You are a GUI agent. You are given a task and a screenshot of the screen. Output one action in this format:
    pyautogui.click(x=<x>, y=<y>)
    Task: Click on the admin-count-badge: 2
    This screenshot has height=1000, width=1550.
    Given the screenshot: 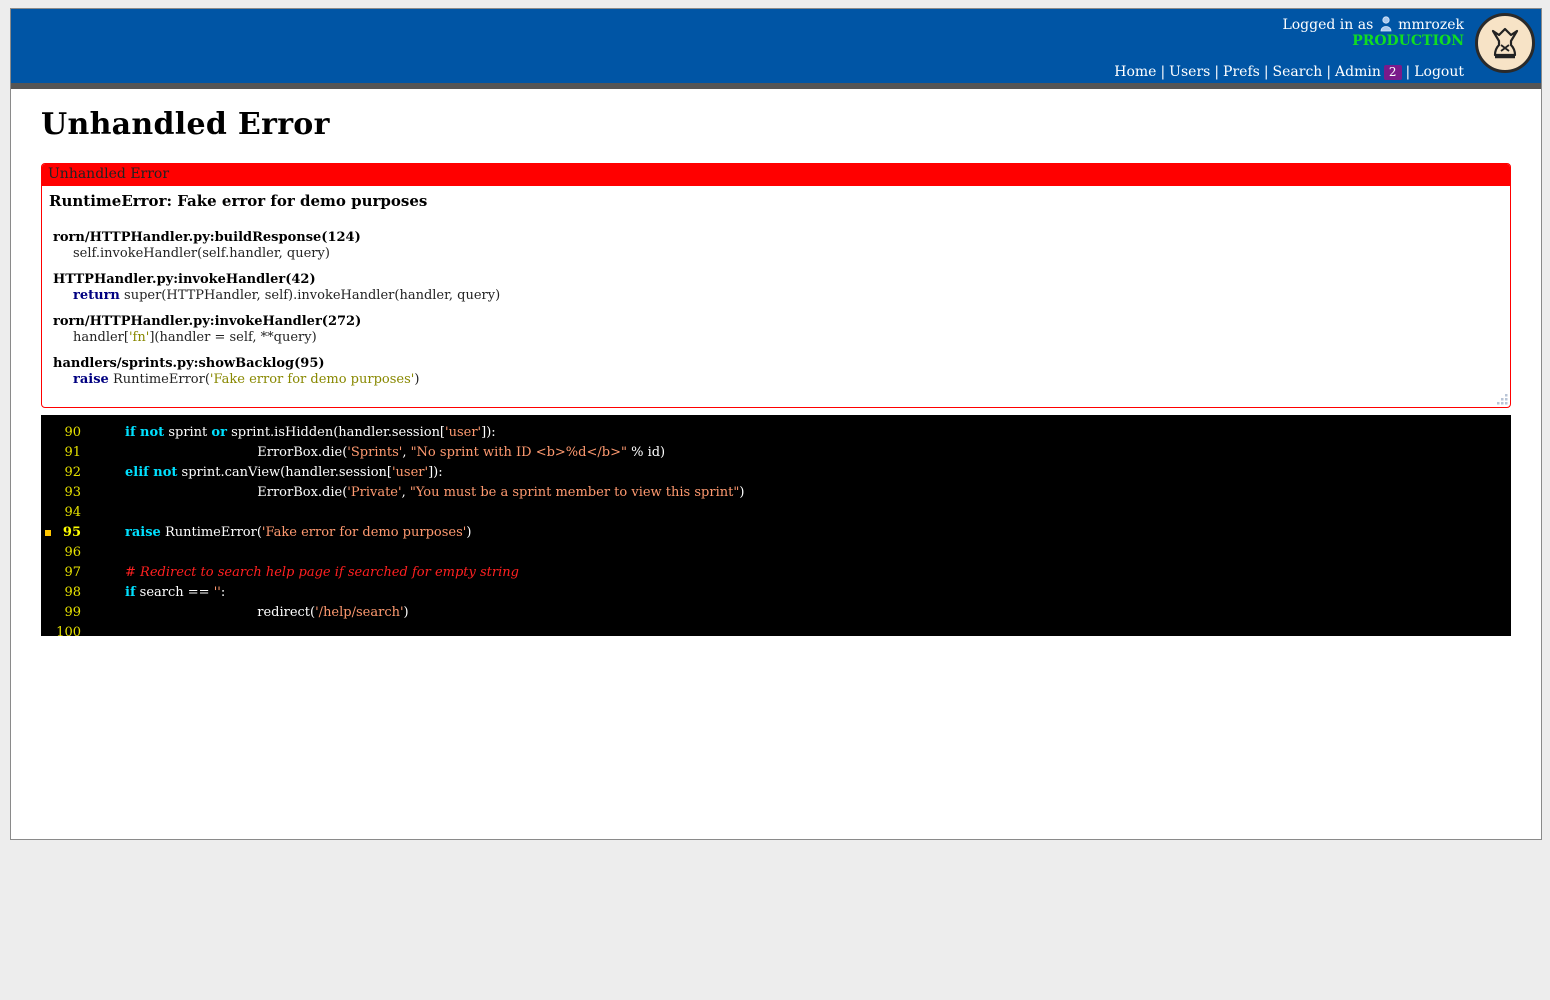 What is the action you would take?
    pyautogui.click(x=1392, y=72)
    